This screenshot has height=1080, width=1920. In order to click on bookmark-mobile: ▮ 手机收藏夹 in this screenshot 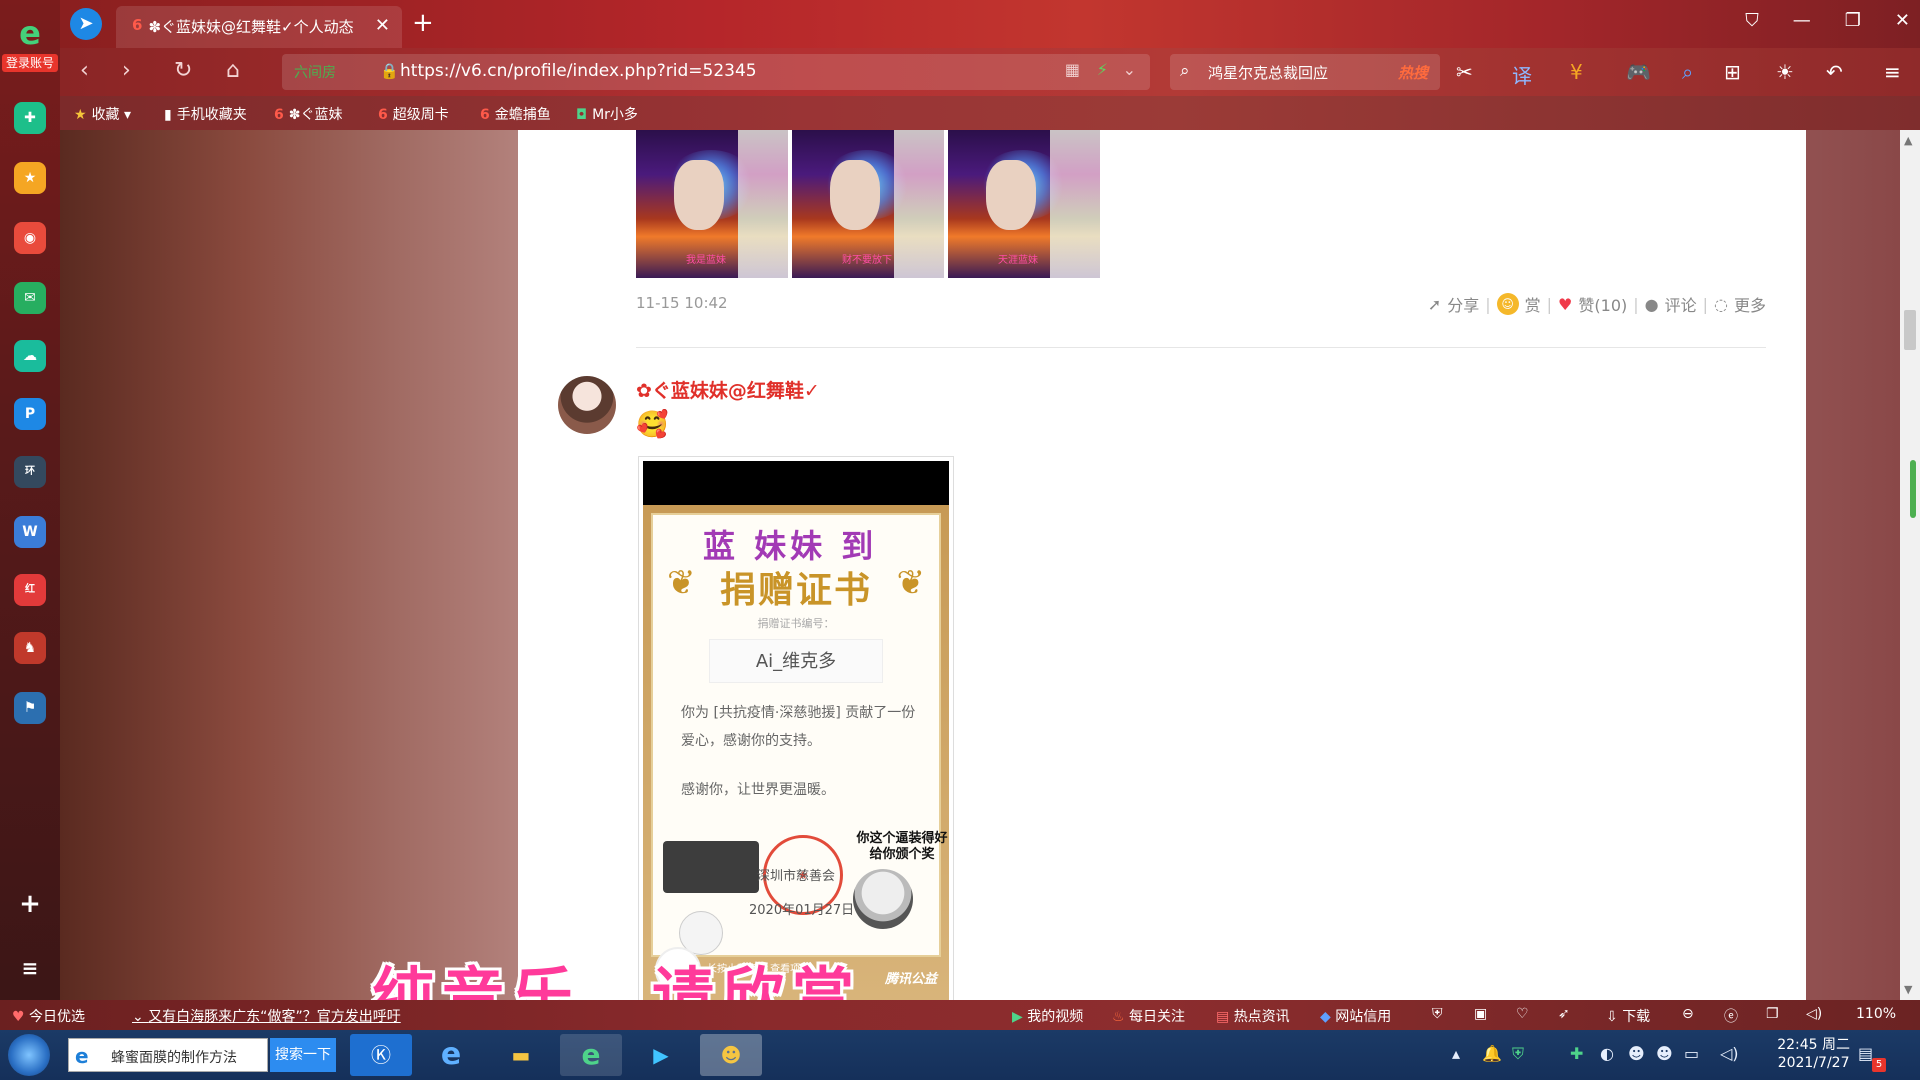, I will do `click(205, 114)`.